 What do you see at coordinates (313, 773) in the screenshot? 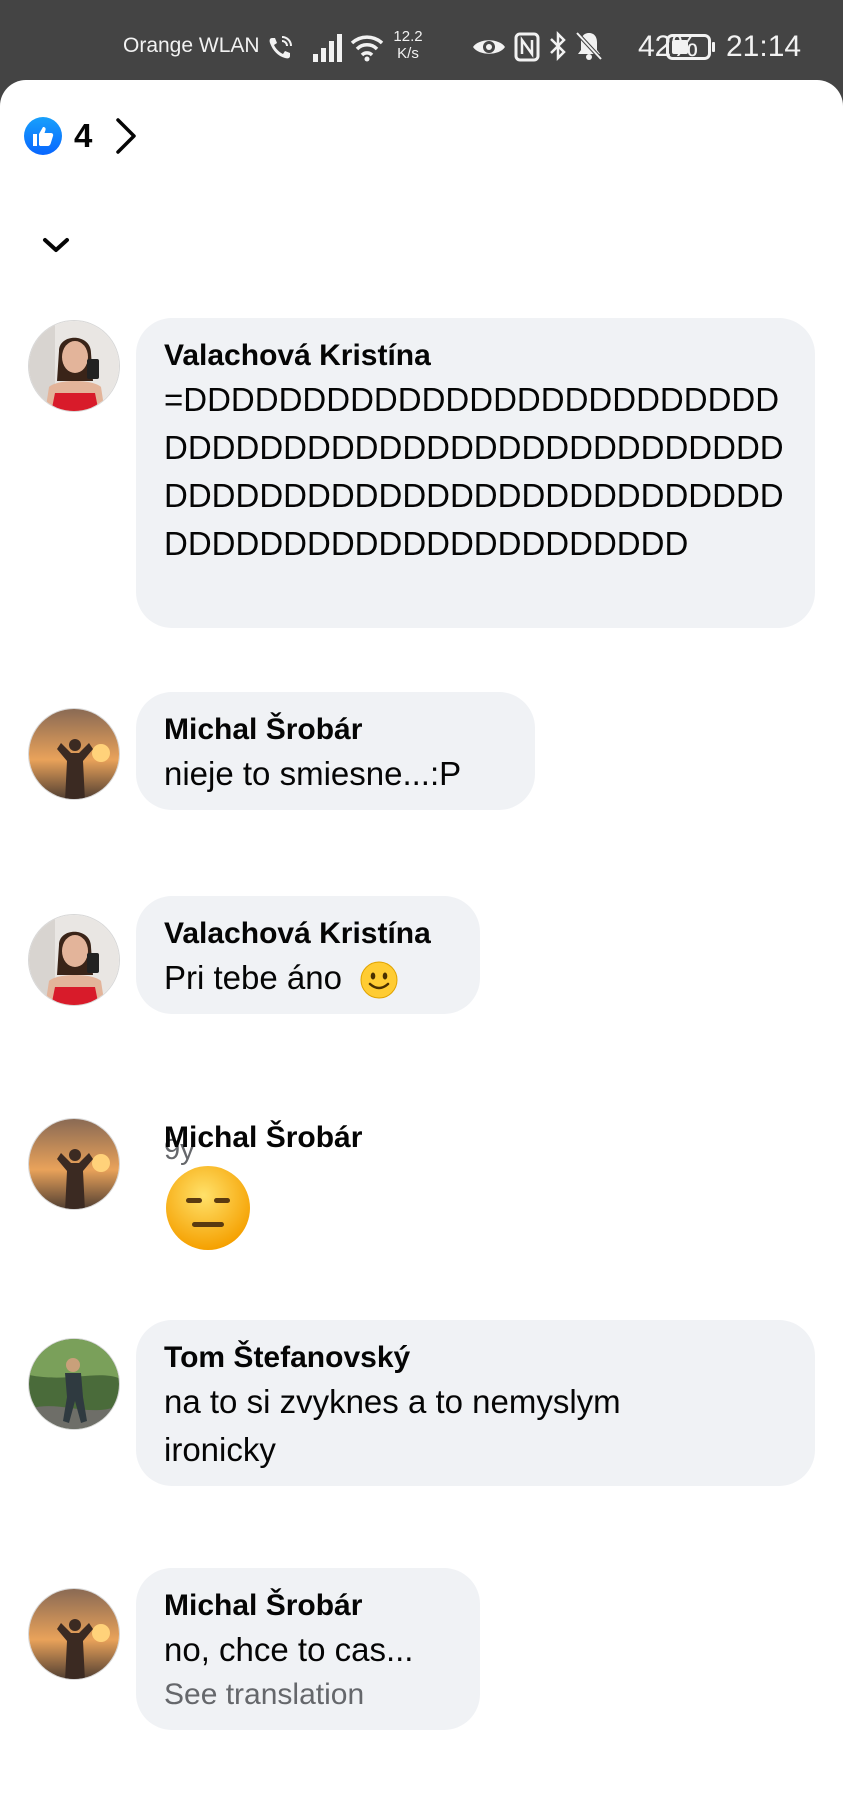
I see `comment-text: nieje to smiesne...:P` at bounding box center [313, 773].